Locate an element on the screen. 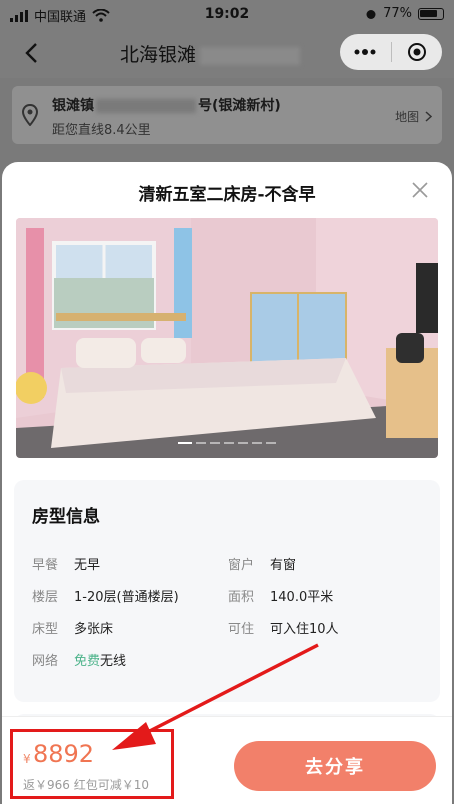 Image resolution: width=454 pixels, height=804 pixels. nav-bar: 北海银滩 is located at coordinates (227, 53).